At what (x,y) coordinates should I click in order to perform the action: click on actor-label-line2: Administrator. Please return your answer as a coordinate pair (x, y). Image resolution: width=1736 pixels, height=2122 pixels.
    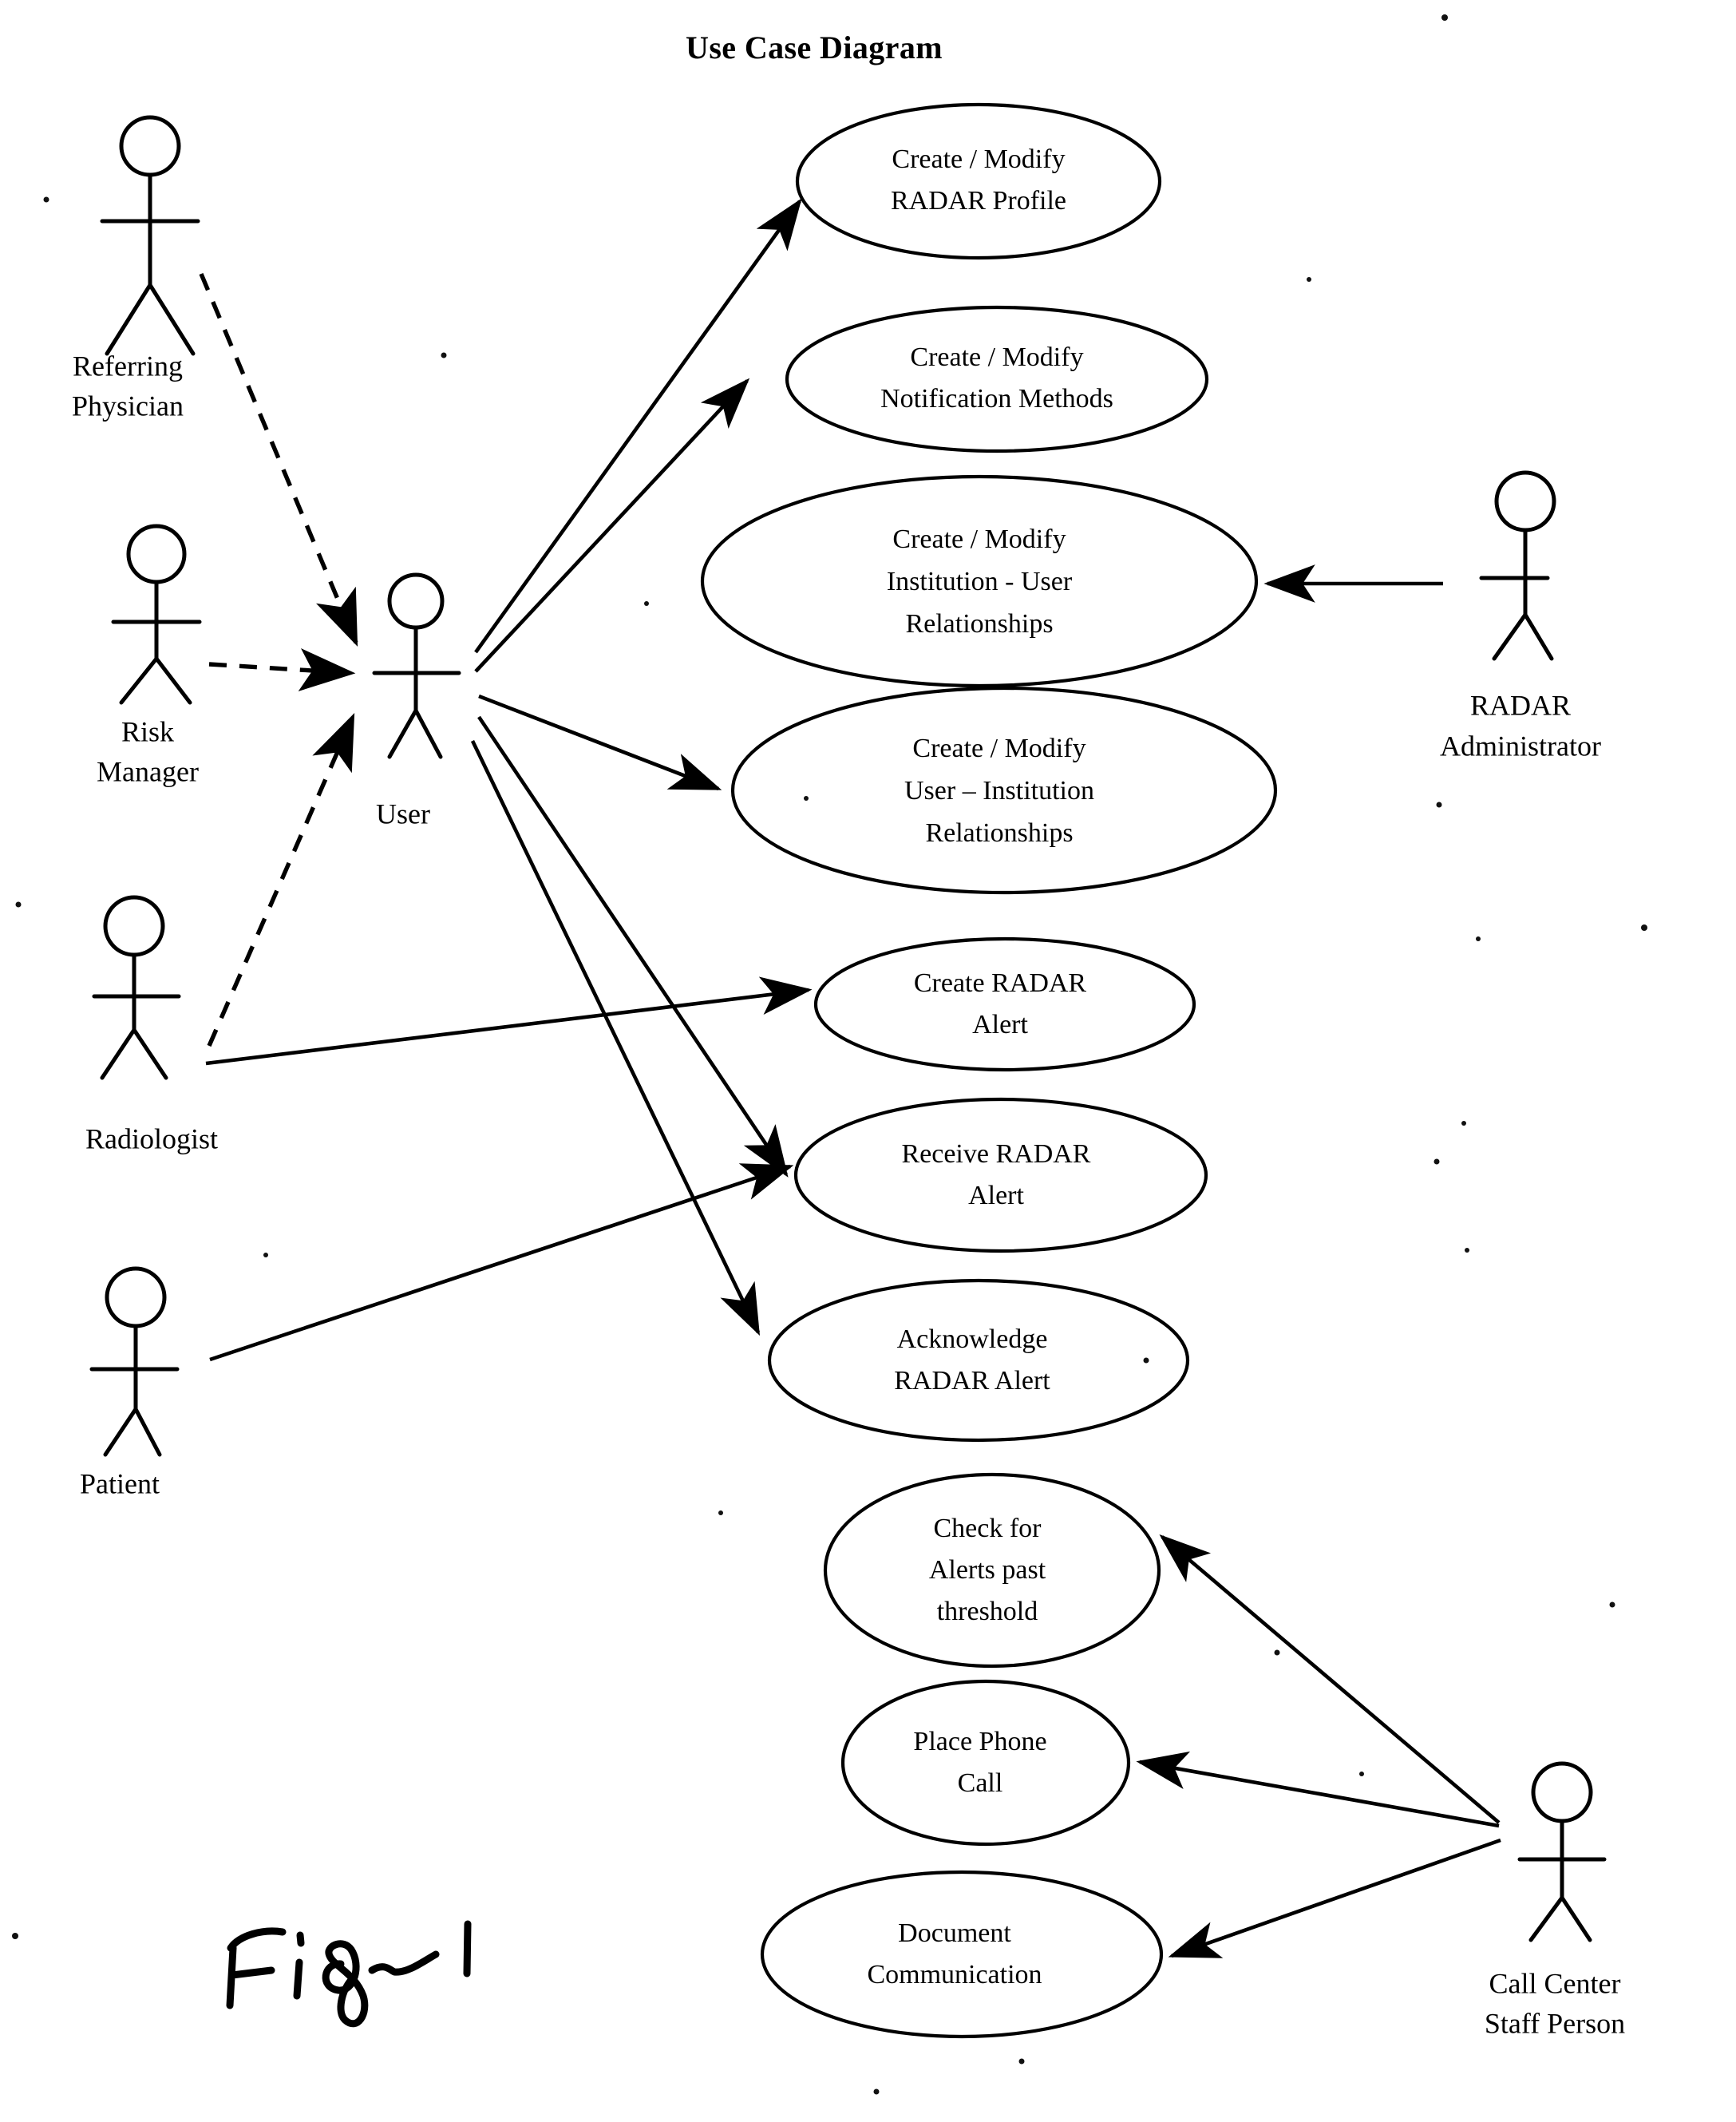
    Looking at the image, I should click on (1520, 746).